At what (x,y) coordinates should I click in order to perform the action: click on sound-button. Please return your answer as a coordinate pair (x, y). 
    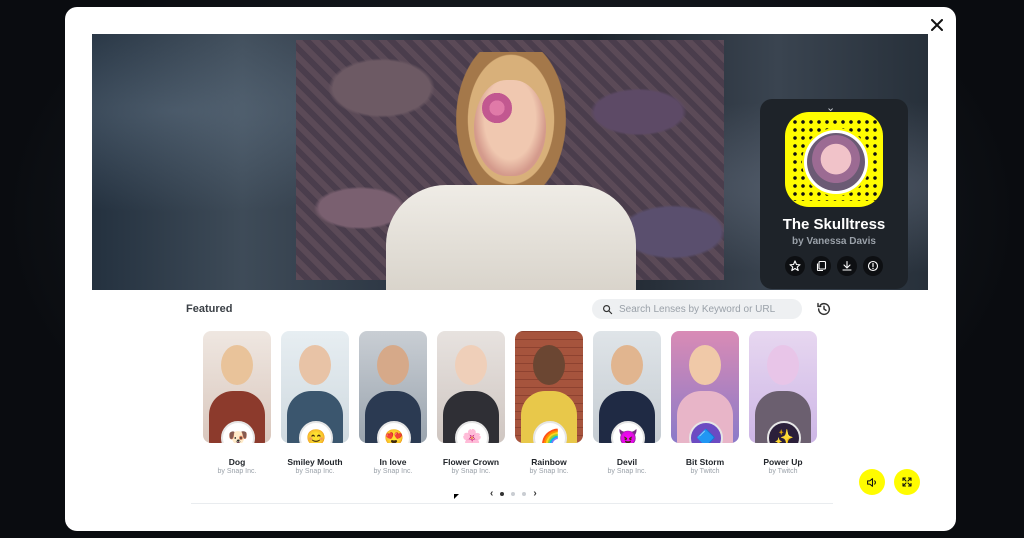
    Looking at the image, I should click on (872, 482).